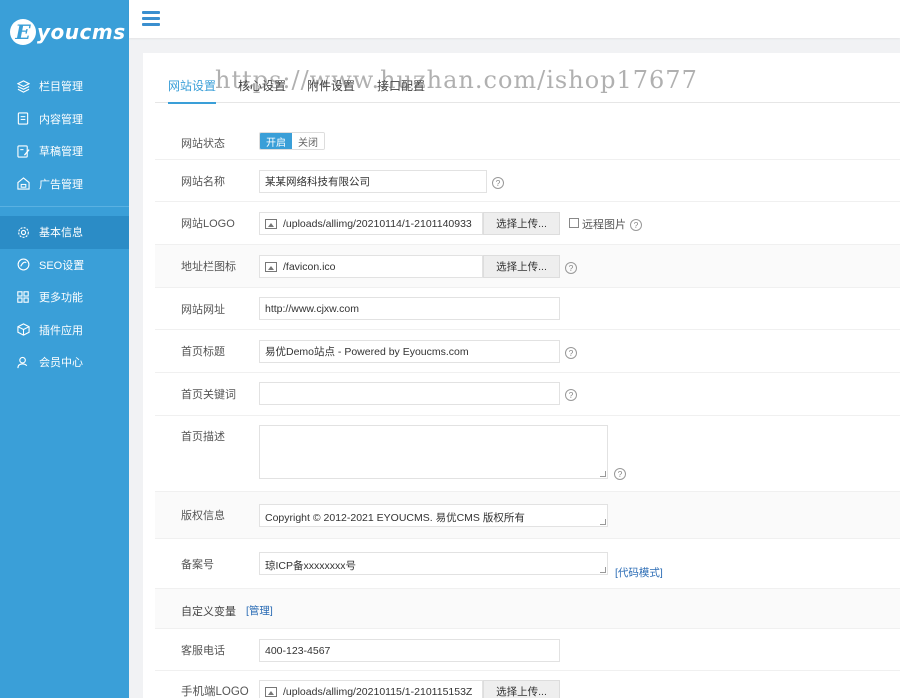 This screenshot has height=698, width=900. I want to click on row-icp: 备案号 琼ICP备xxxxxxxx号 [代码模式], so click(527, 564).